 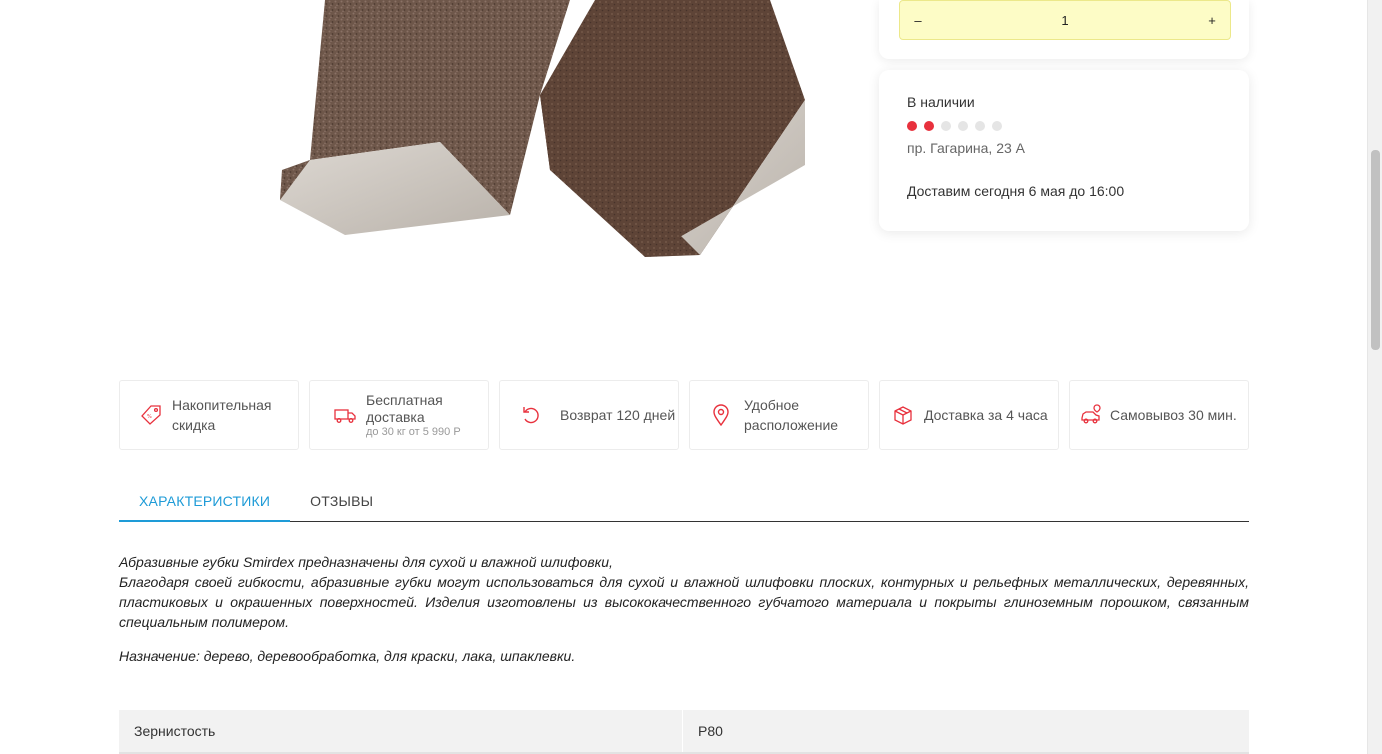 I want to click on return-arrow-icon, so click(x=531, y=415).